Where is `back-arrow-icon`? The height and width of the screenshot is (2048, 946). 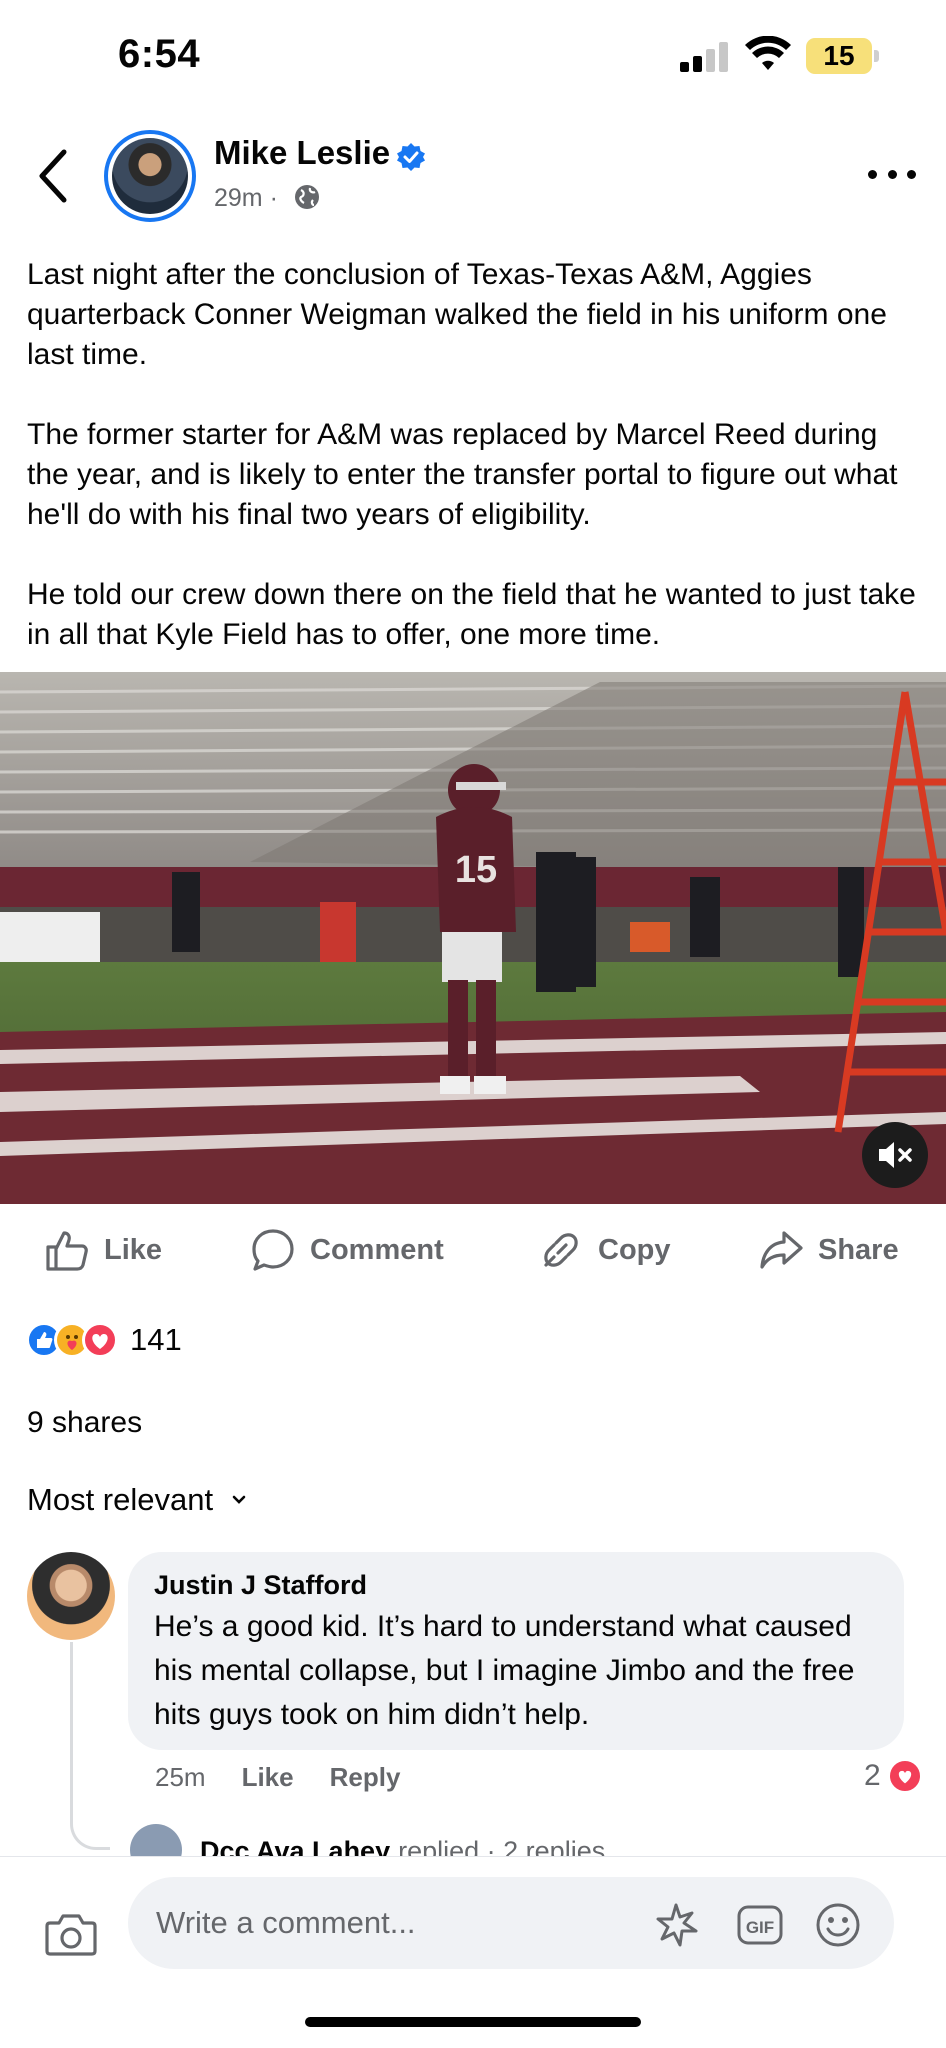
back-arrow-icon is located at coordinates (55, 175).